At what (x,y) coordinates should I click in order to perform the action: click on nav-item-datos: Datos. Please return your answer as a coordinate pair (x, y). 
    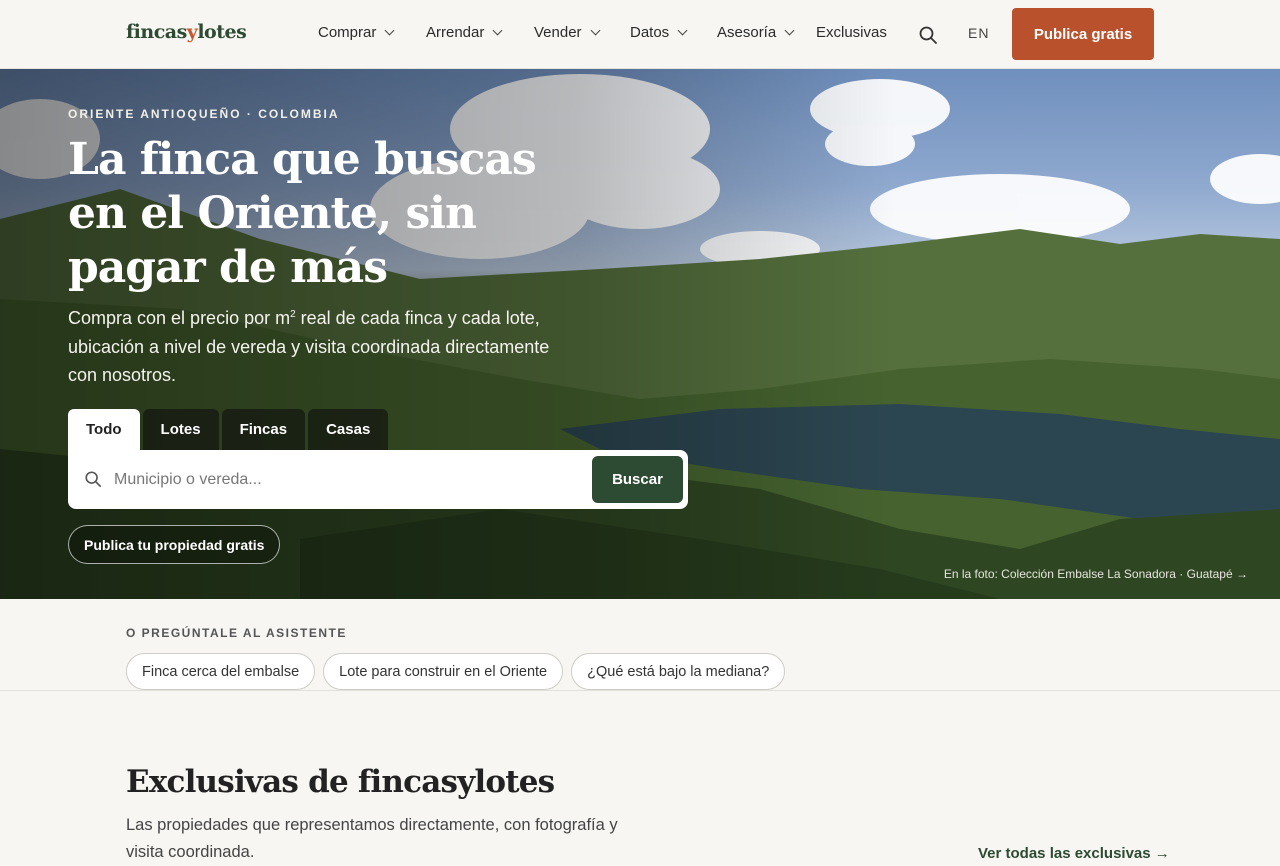
    Looking at the image, I should click on (659, 32).